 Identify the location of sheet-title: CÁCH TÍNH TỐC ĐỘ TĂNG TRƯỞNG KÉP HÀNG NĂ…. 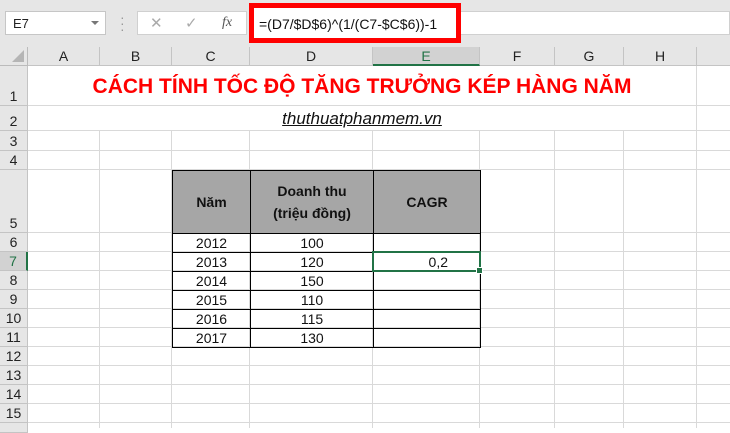
(362, 87).